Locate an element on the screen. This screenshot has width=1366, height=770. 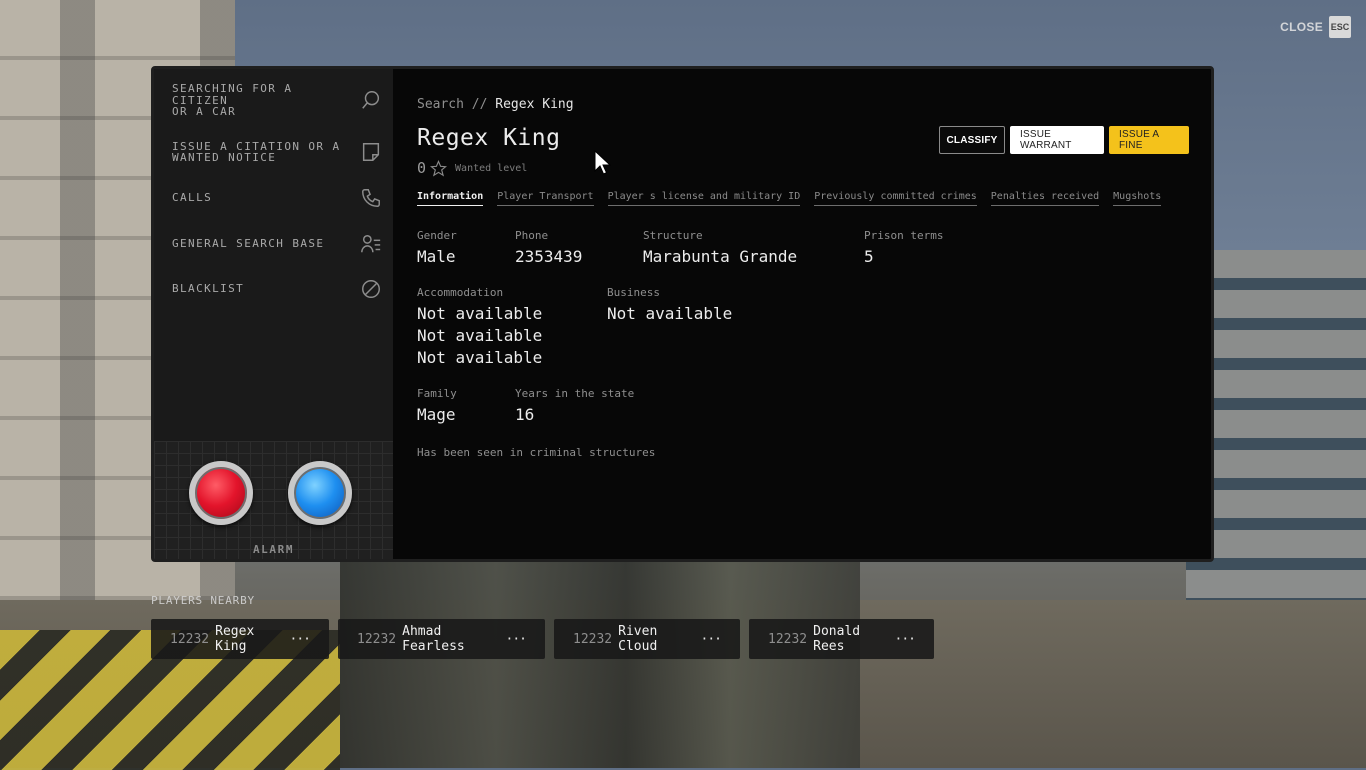
tab-information: Information is located at coordinates (450, 198).